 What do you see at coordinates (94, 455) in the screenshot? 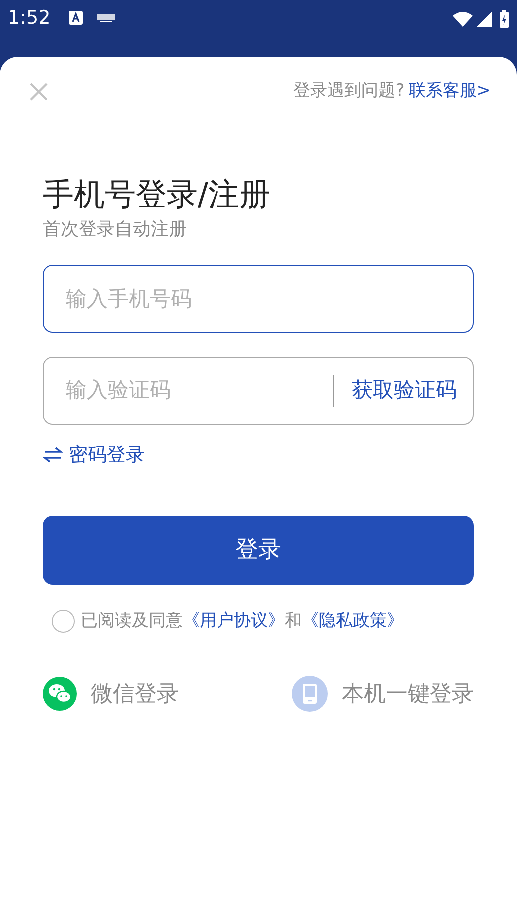
I see `password-login-link: 密码登录` at bounding box center [94, 455].